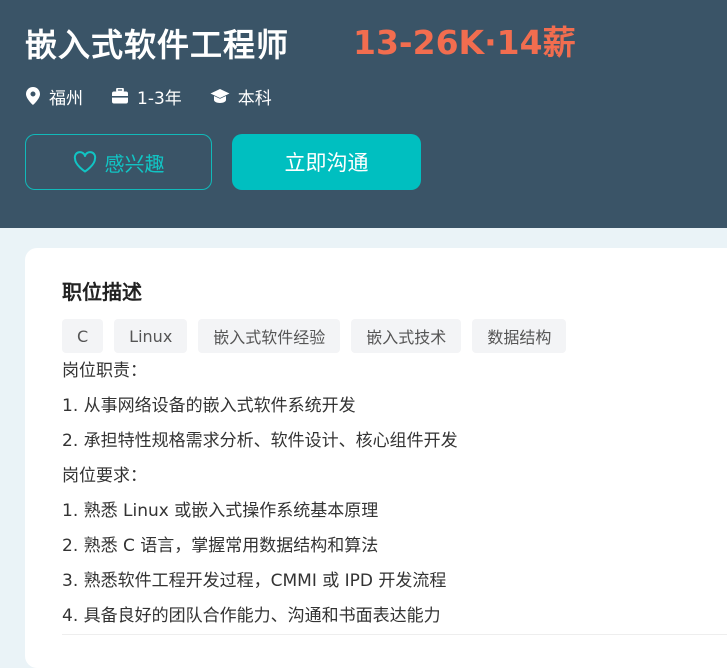  What do you see at coordinates (104, 371) in the screenshot?
I see `description-line: 岗位职责：` at bounding box center [104, 371].